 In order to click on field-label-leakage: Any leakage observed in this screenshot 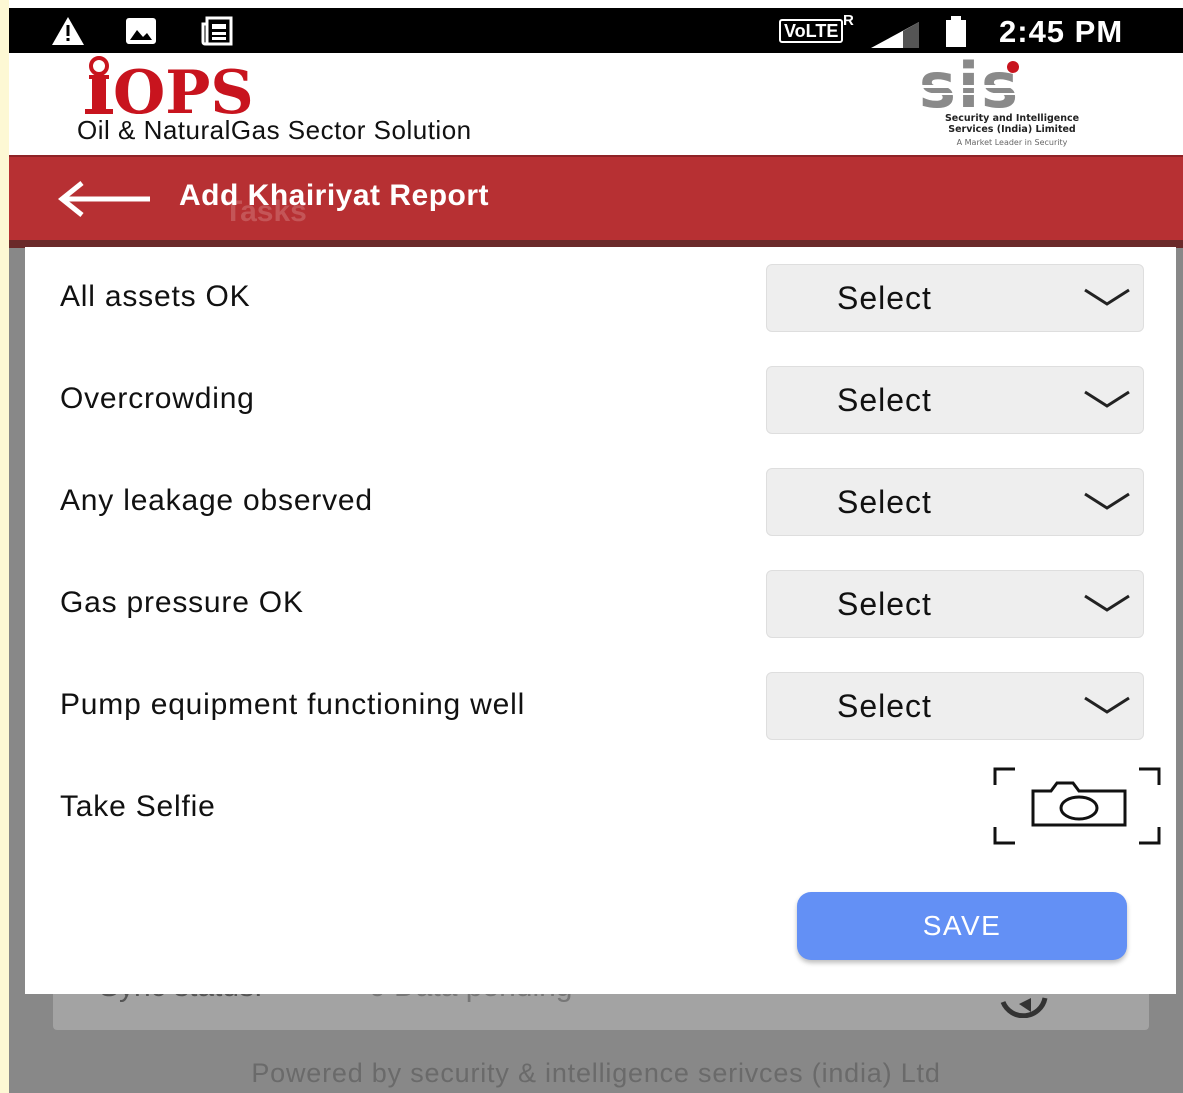, I will do `click(216, 500)`.